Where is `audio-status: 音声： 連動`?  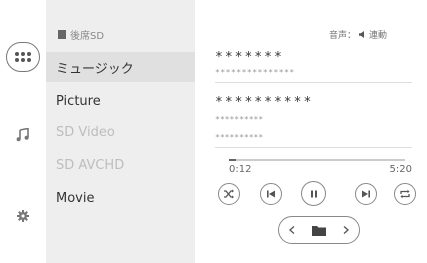
audio-status: 音声： 連動 is located at coordinates (358, 34).